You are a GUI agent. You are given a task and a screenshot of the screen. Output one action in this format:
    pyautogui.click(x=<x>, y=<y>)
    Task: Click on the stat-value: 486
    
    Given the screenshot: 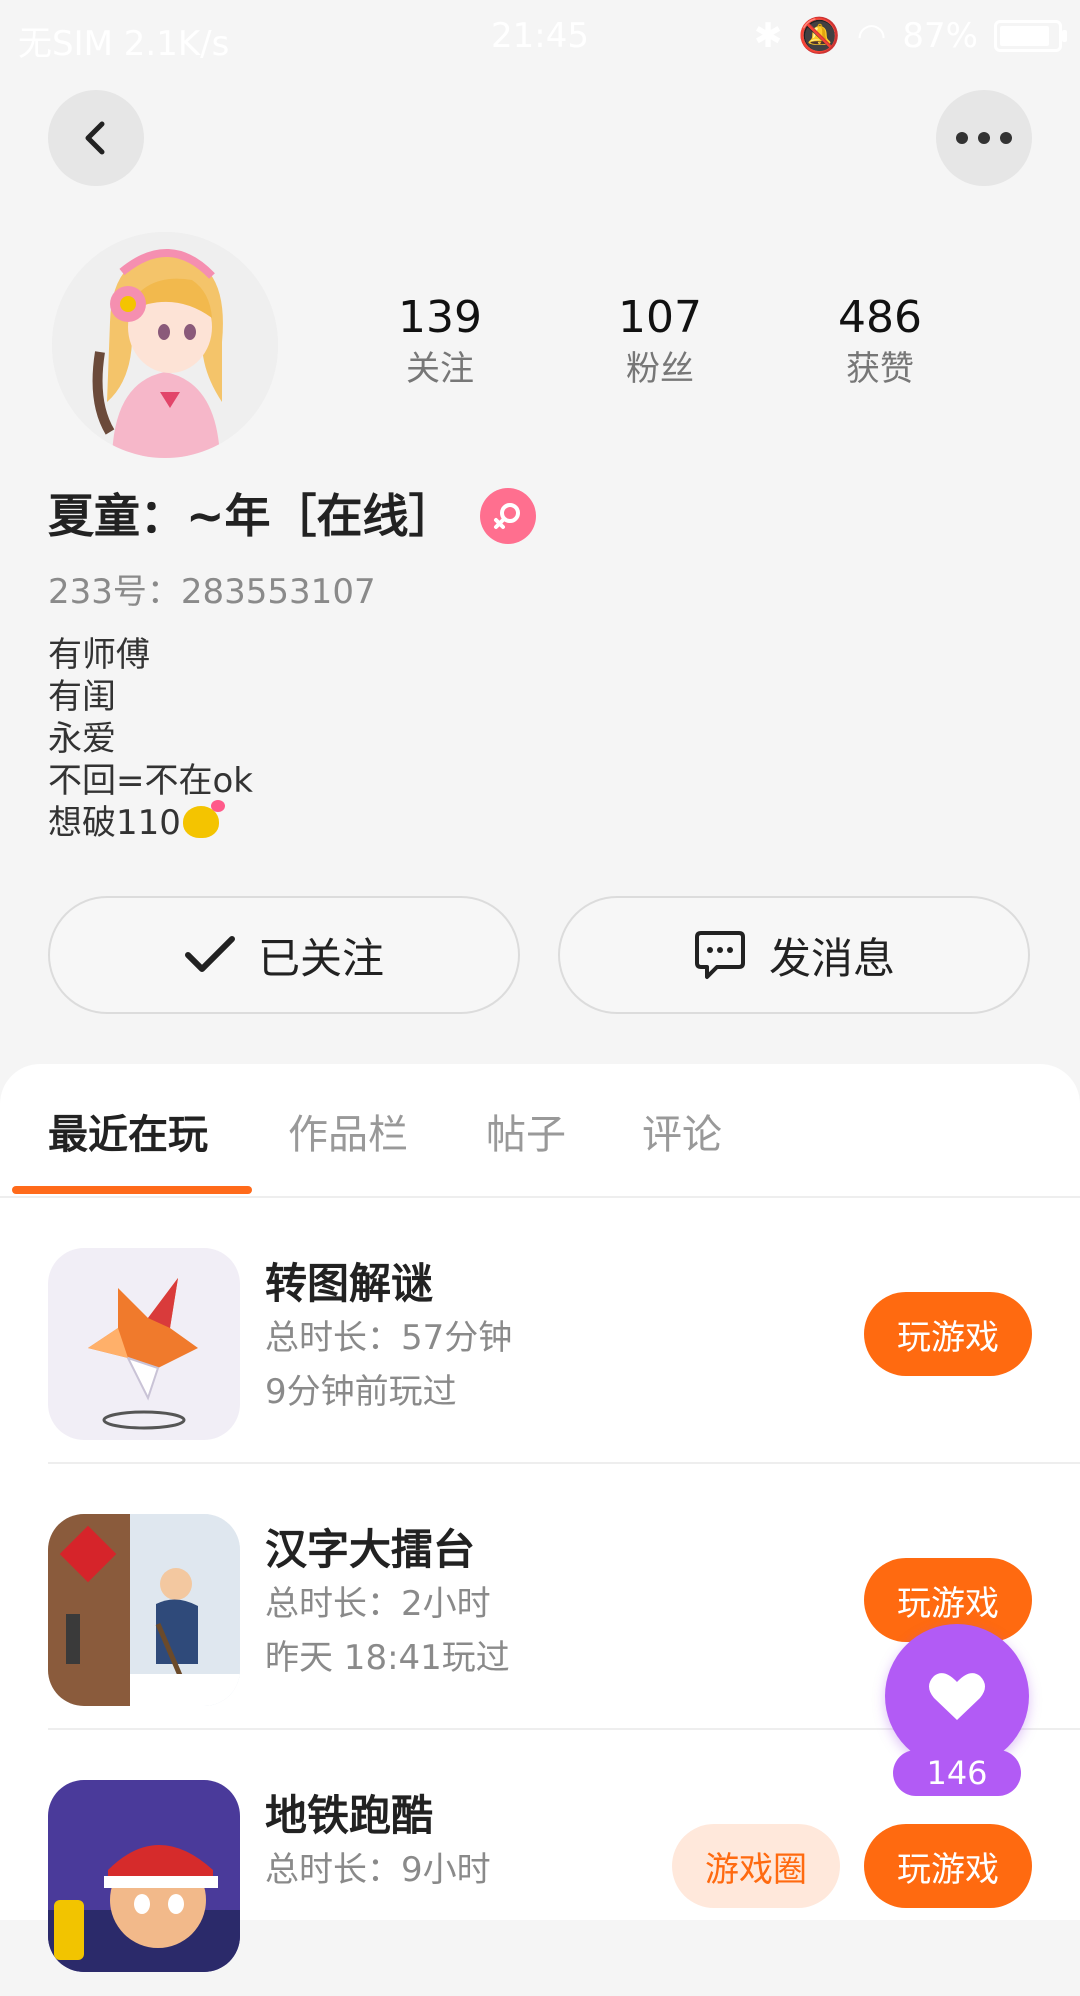 What is the action you would take?
    pyautogui.click(x=880, y=317)
    